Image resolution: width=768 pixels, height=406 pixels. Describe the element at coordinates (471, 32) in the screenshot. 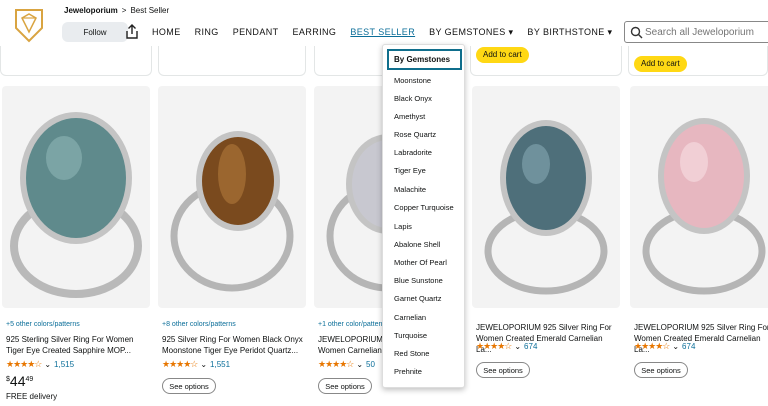

I see `nav-by-gemstones: BY GEMSTONES ▾` at that location.